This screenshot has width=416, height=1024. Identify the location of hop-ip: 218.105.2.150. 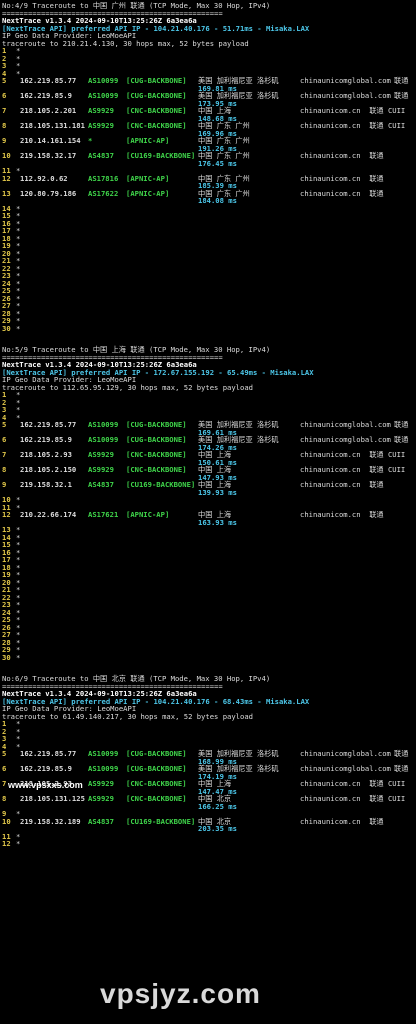
(48, 469).